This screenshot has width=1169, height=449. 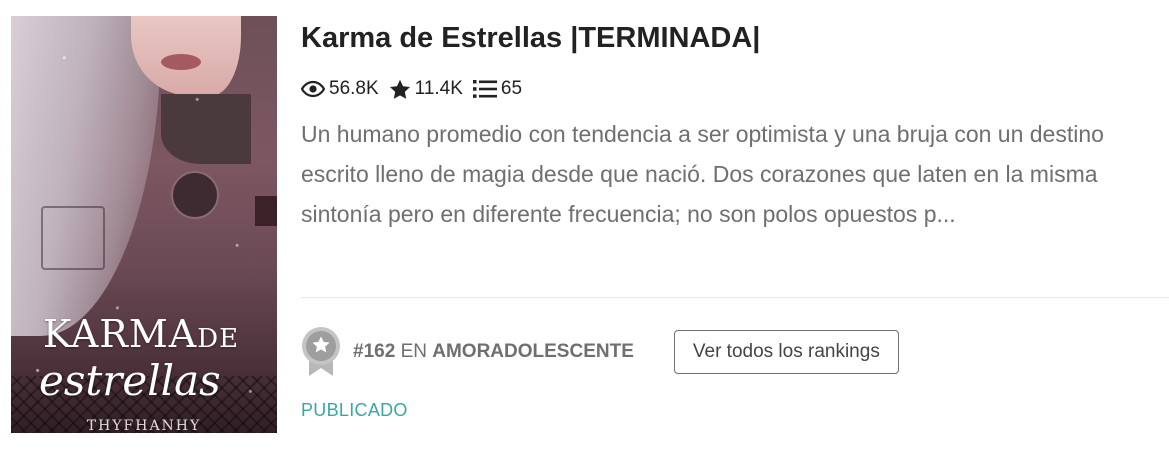 What do you see at coordinates (141, 334) in the screenshot?
I see `cover-title-line1: KARMADE` at bounding box center [141, 334].